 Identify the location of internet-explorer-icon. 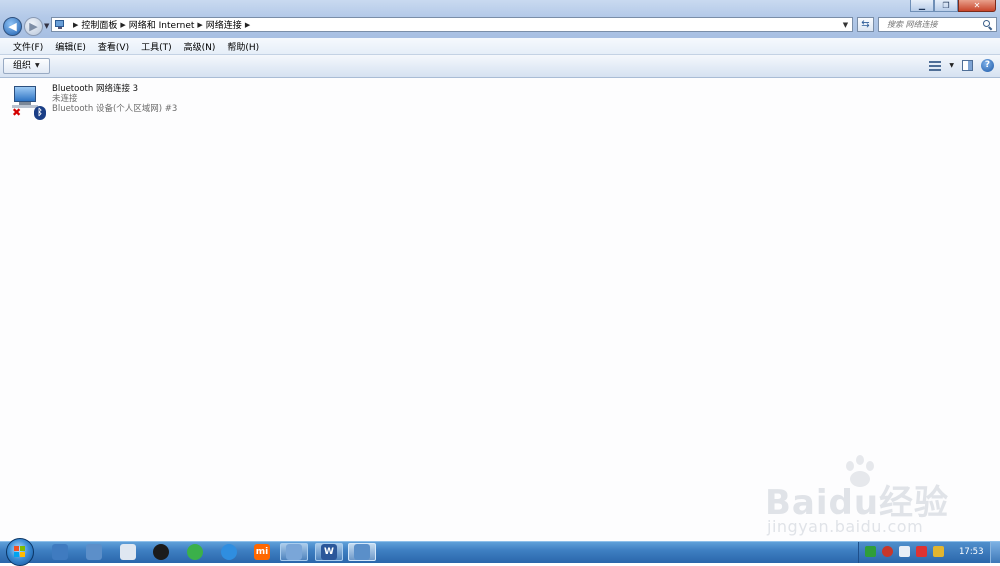
(229, 552).